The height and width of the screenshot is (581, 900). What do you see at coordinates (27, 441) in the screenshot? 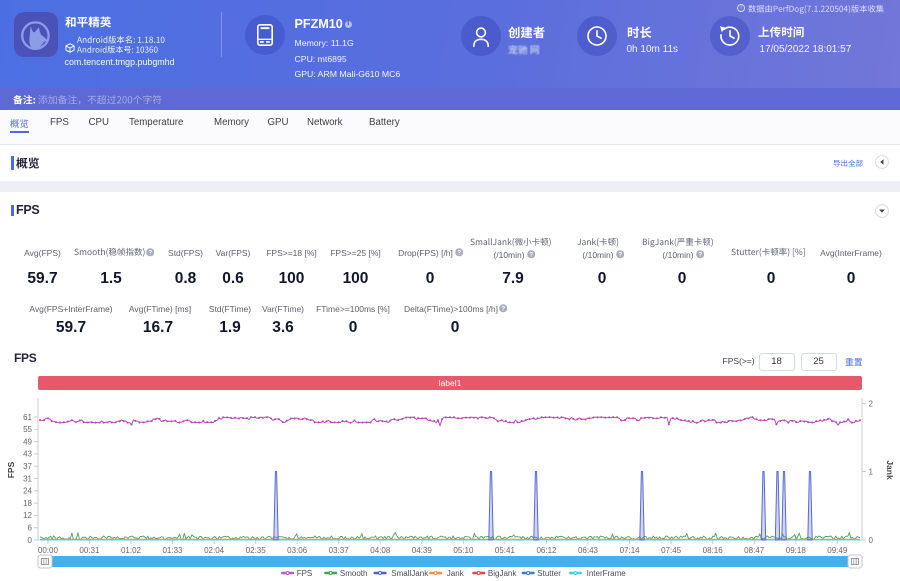
I see `svg-text: 49` at bounding box center [27, 441].